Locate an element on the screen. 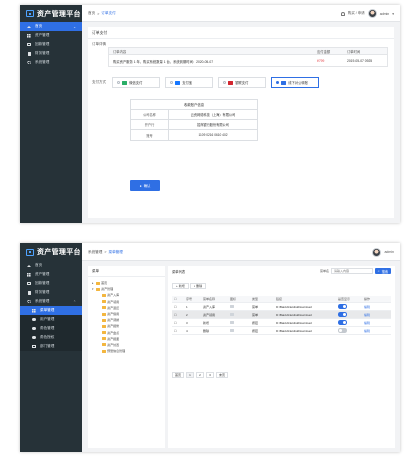 The width and height of the screenshot is (420, 462). menu-tree-title: 菜单 is located at coordinates (126, 271).